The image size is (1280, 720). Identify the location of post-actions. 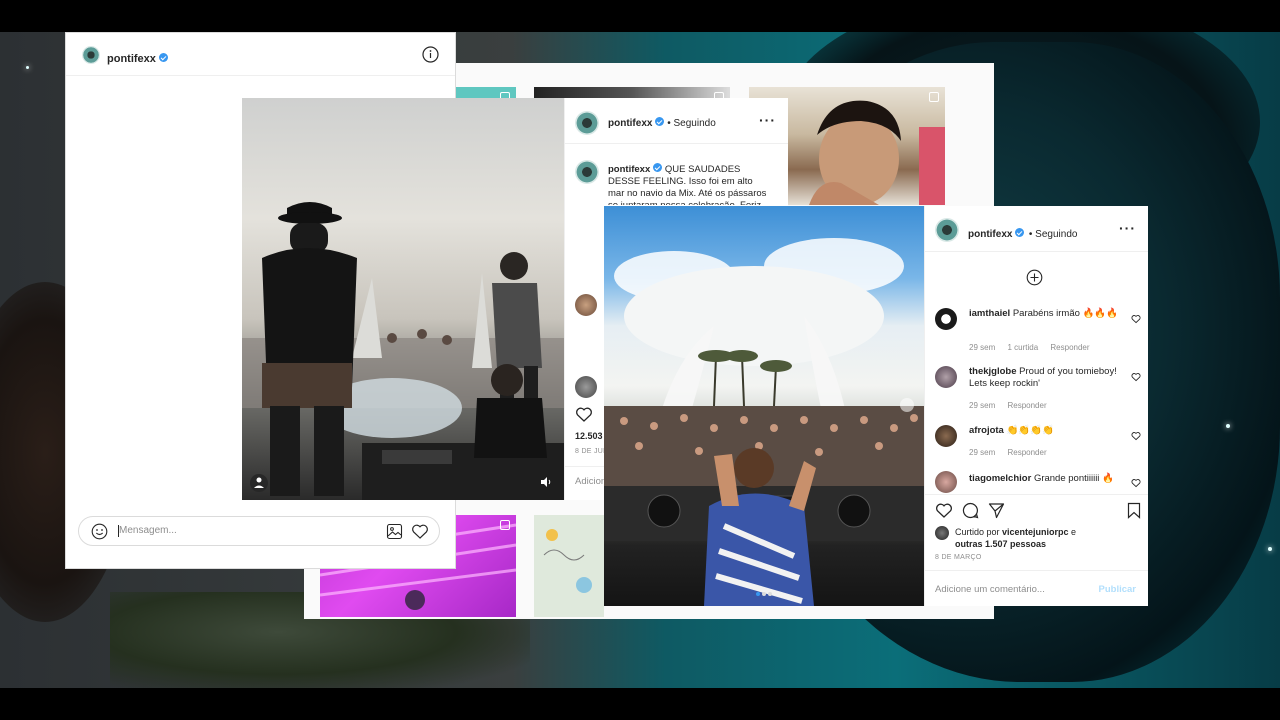
(1038, 513).